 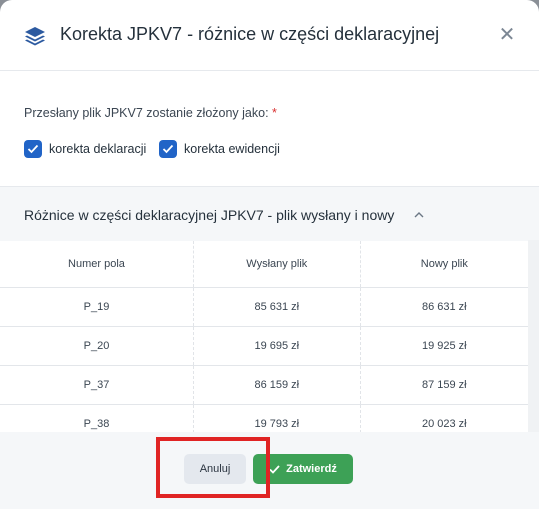 What do you see at coordinates (419, 215) in the screenshot?
I see `chevron-up-icon` at bounding box center [419, 215].